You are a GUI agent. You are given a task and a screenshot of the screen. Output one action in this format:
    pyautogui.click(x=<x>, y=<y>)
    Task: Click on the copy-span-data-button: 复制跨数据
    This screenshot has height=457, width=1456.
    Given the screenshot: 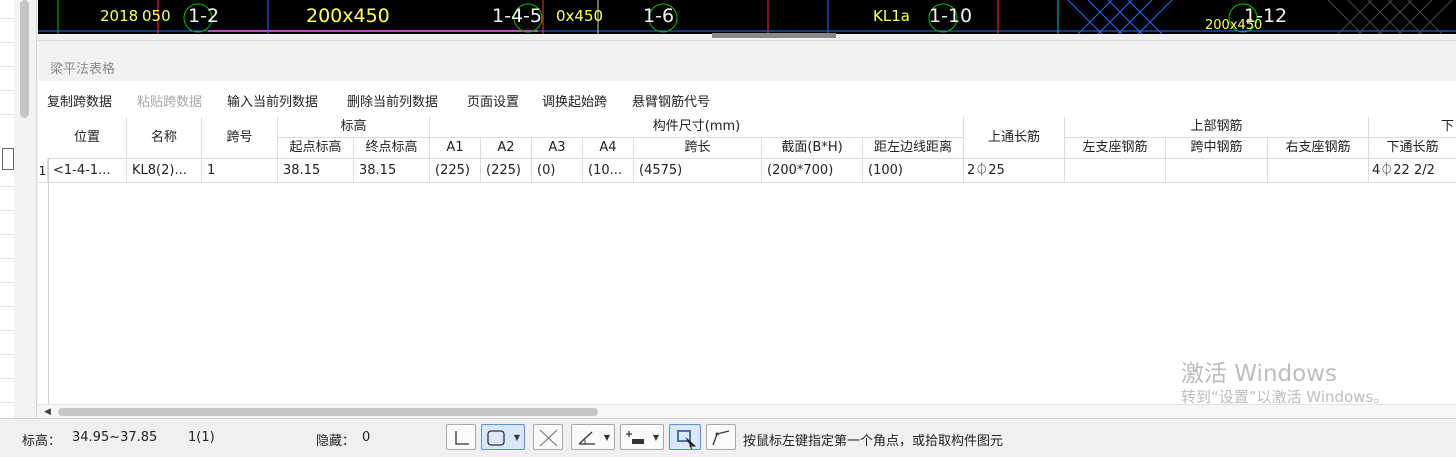 What is the action you would take?
    pyautogui.click(x=79, y=100)
    